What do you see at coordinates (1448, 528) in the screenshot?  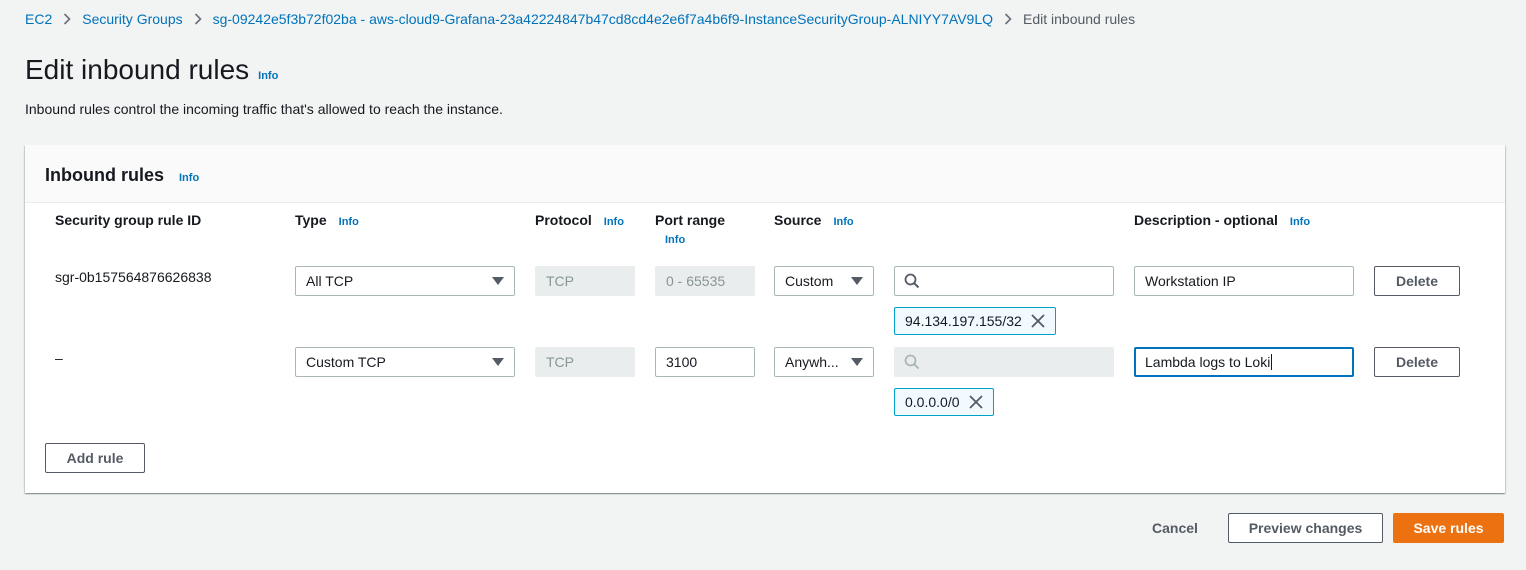 I see `save-rules-button: Save rules` at bounding box center [1448, 528].